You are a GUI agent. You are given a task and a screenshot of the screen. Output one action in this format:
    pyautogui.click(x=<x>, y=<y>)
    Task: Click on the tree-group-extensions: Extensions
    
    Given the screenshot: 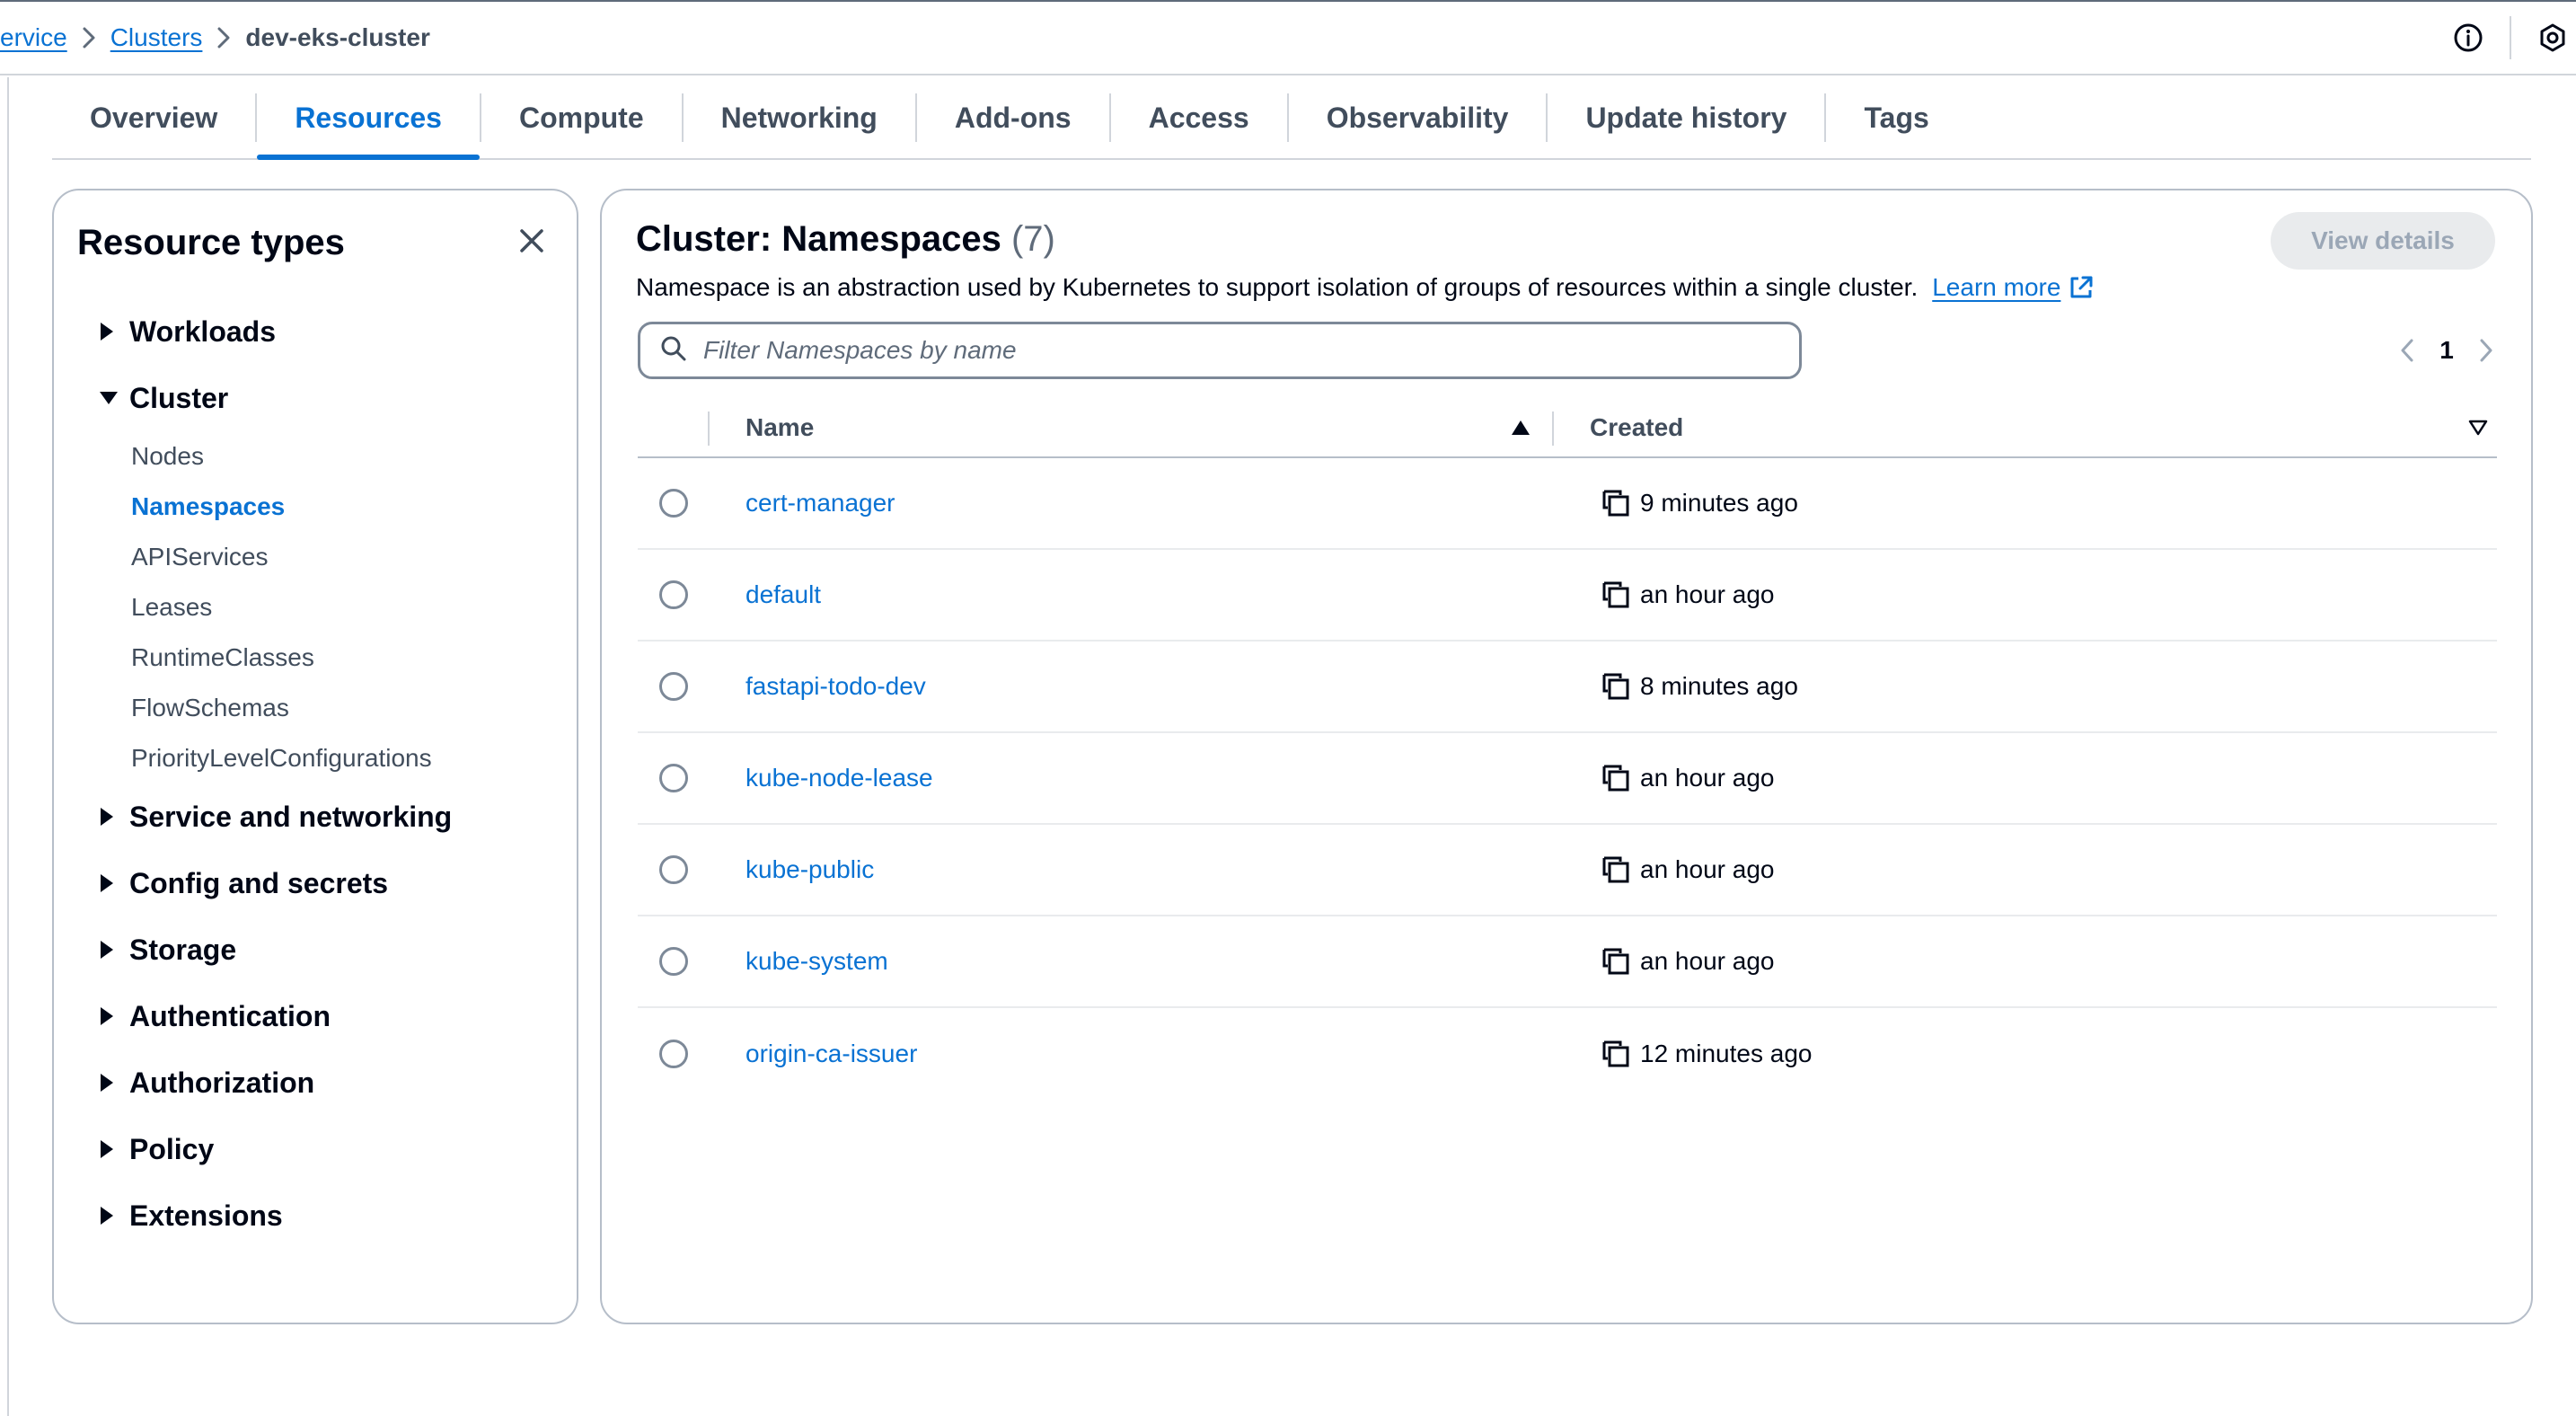 What is the action you would take?
    pyautogui.click(x=326, y=1215)
    